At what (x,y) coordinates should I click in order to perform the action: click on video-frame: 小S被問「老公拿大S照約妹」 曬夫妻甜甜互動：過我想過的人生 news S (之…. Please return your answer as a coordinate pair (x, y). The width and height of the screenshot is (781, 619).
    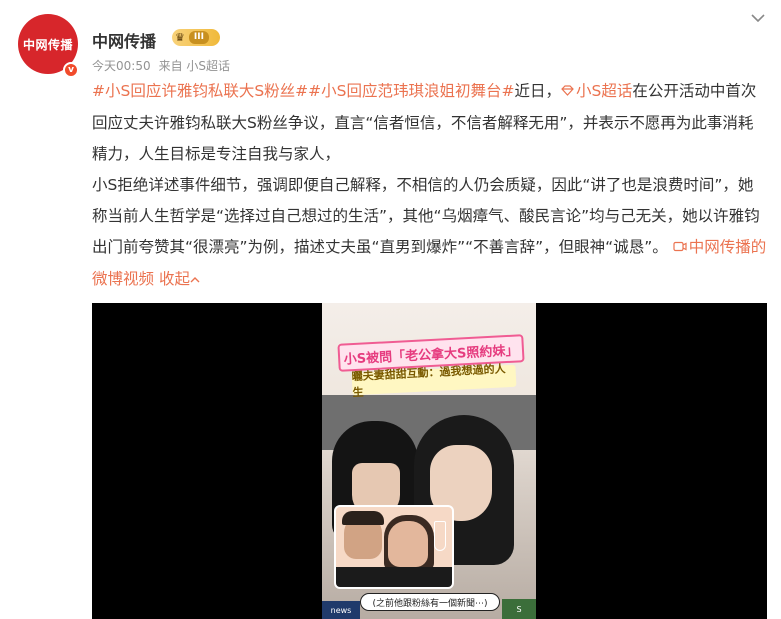
    Looking at the image, I should click on (429, 461).